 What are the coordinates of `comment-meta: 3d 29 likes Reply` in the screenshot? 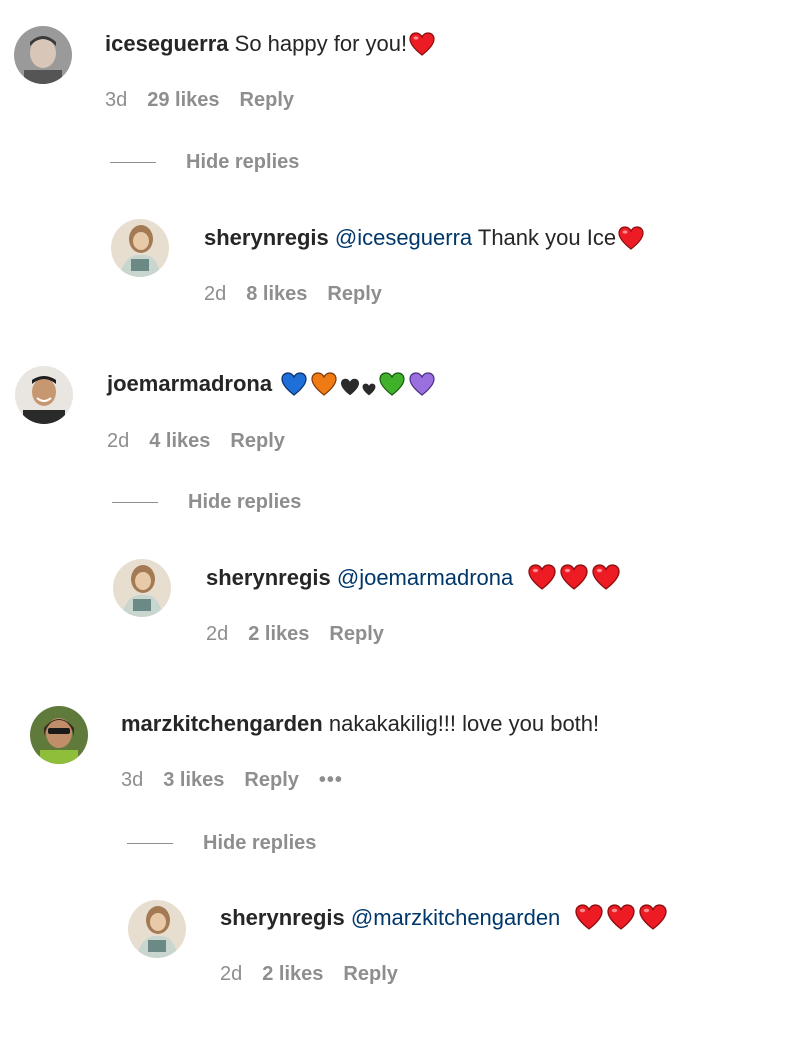 It's located at (209, 100).